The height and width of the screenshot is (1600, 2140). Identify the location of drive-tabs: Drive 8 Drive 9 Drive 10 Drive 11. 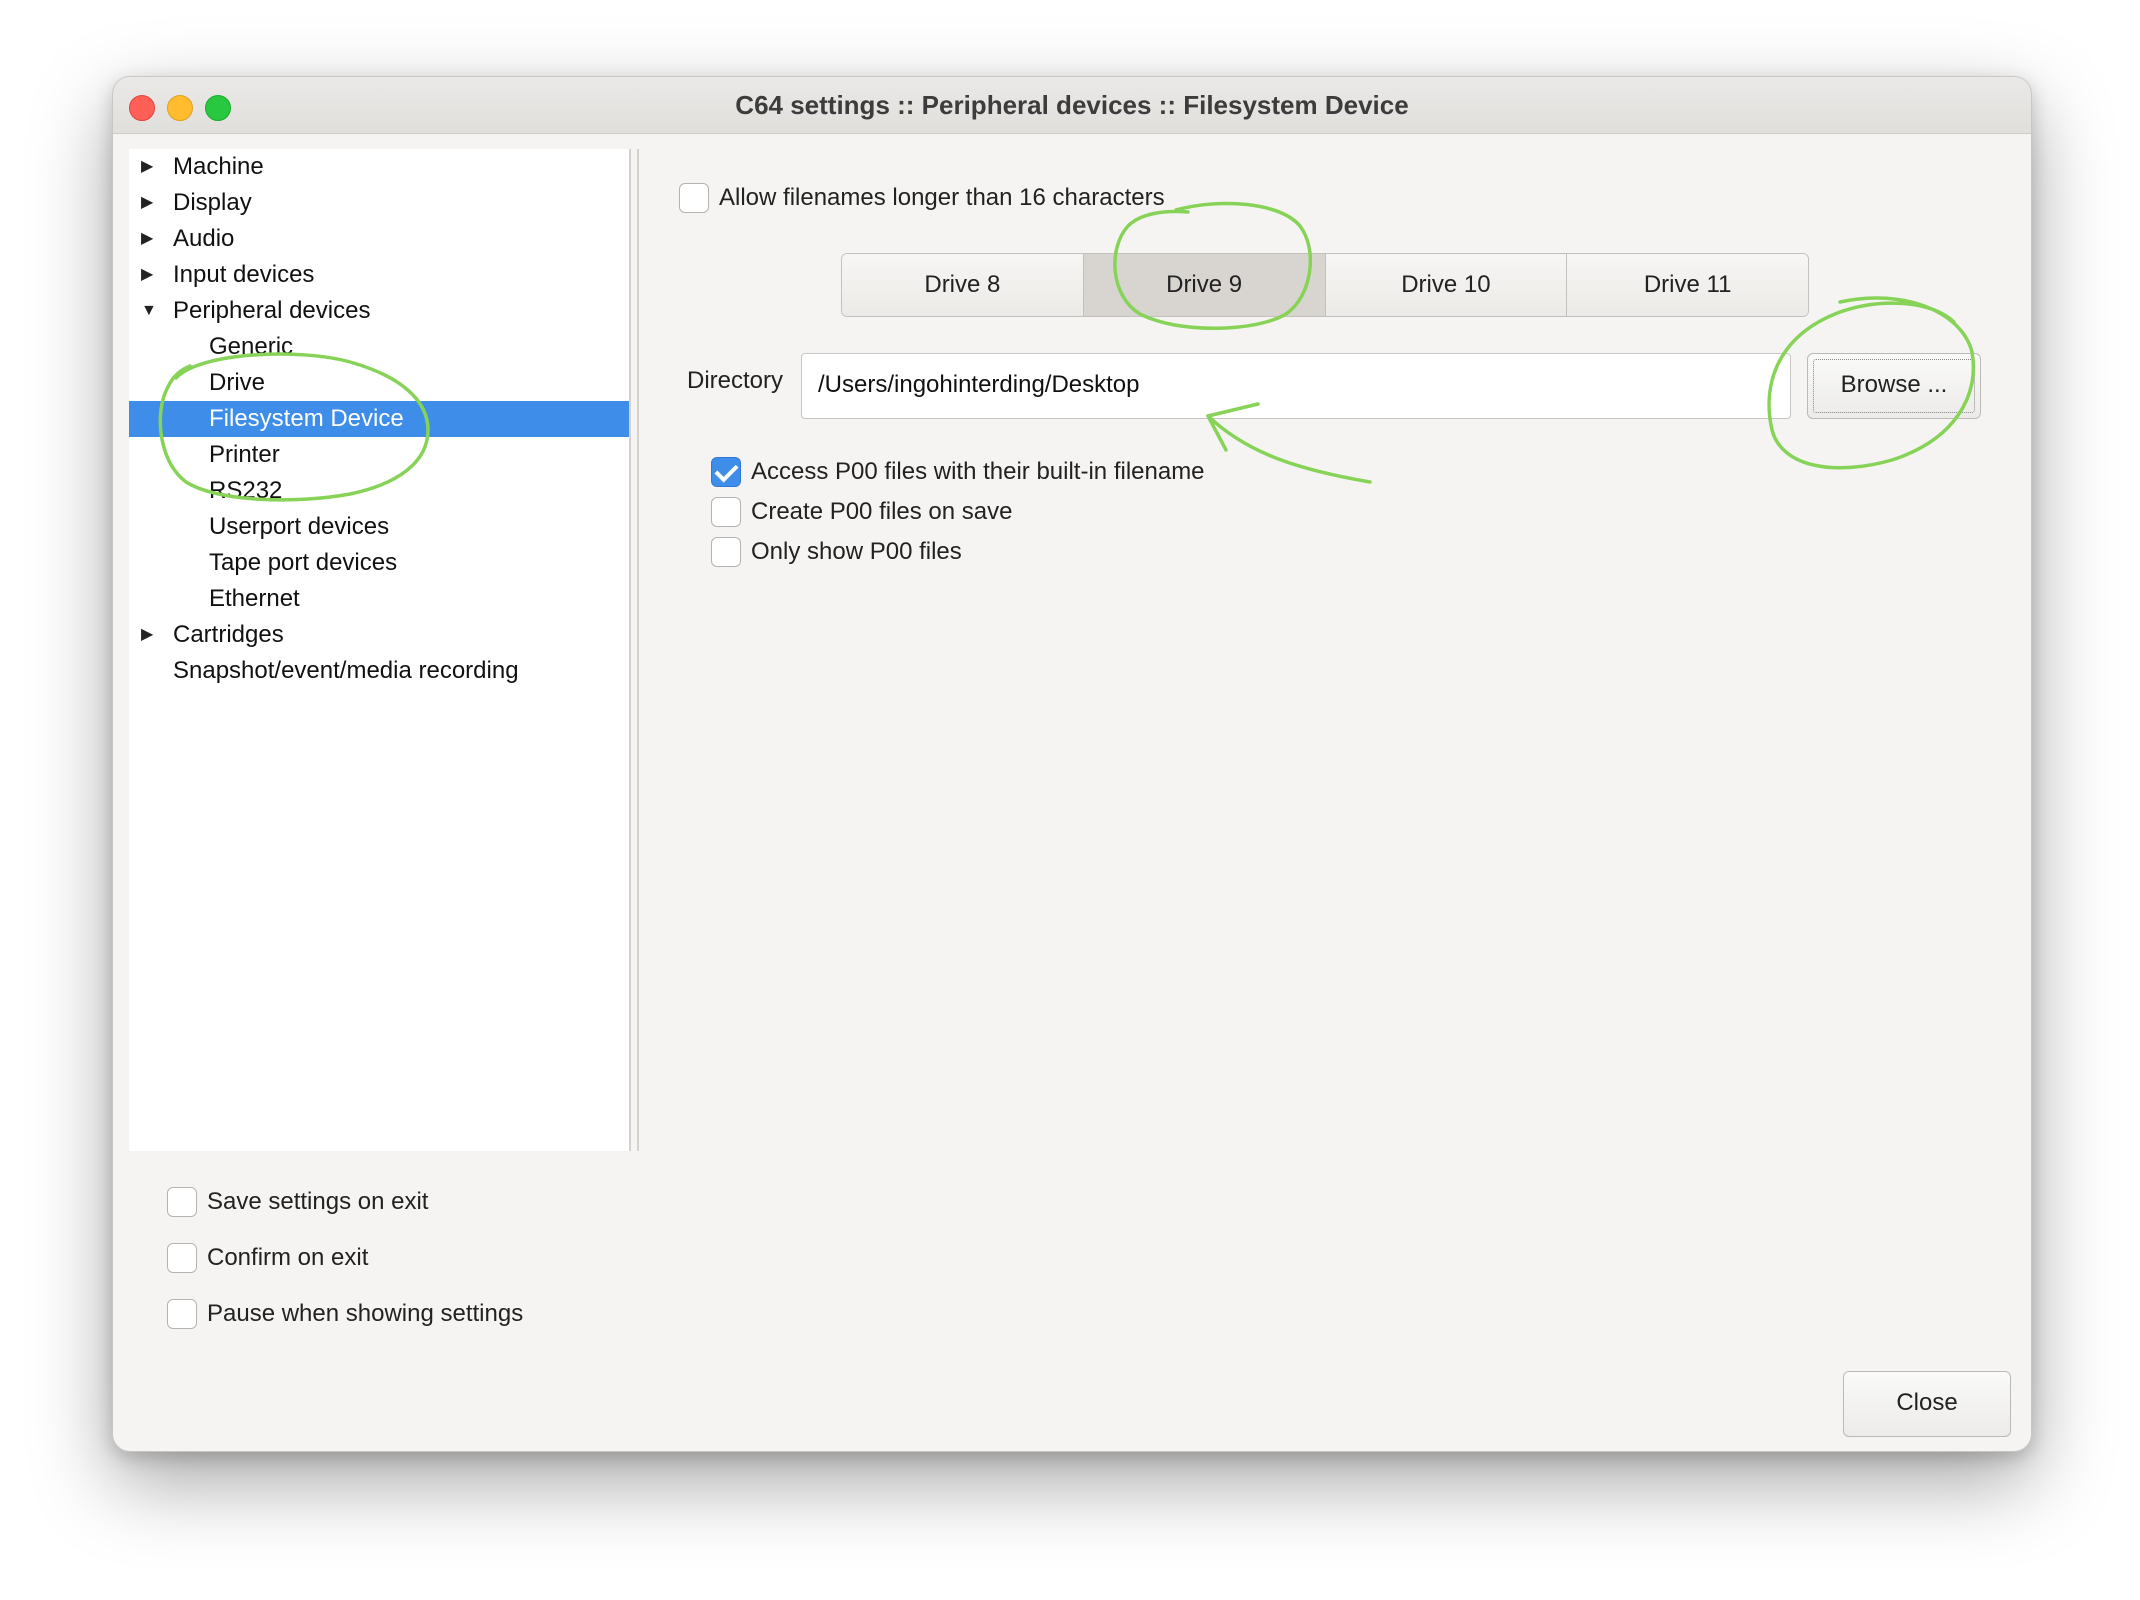
(1325, 285).